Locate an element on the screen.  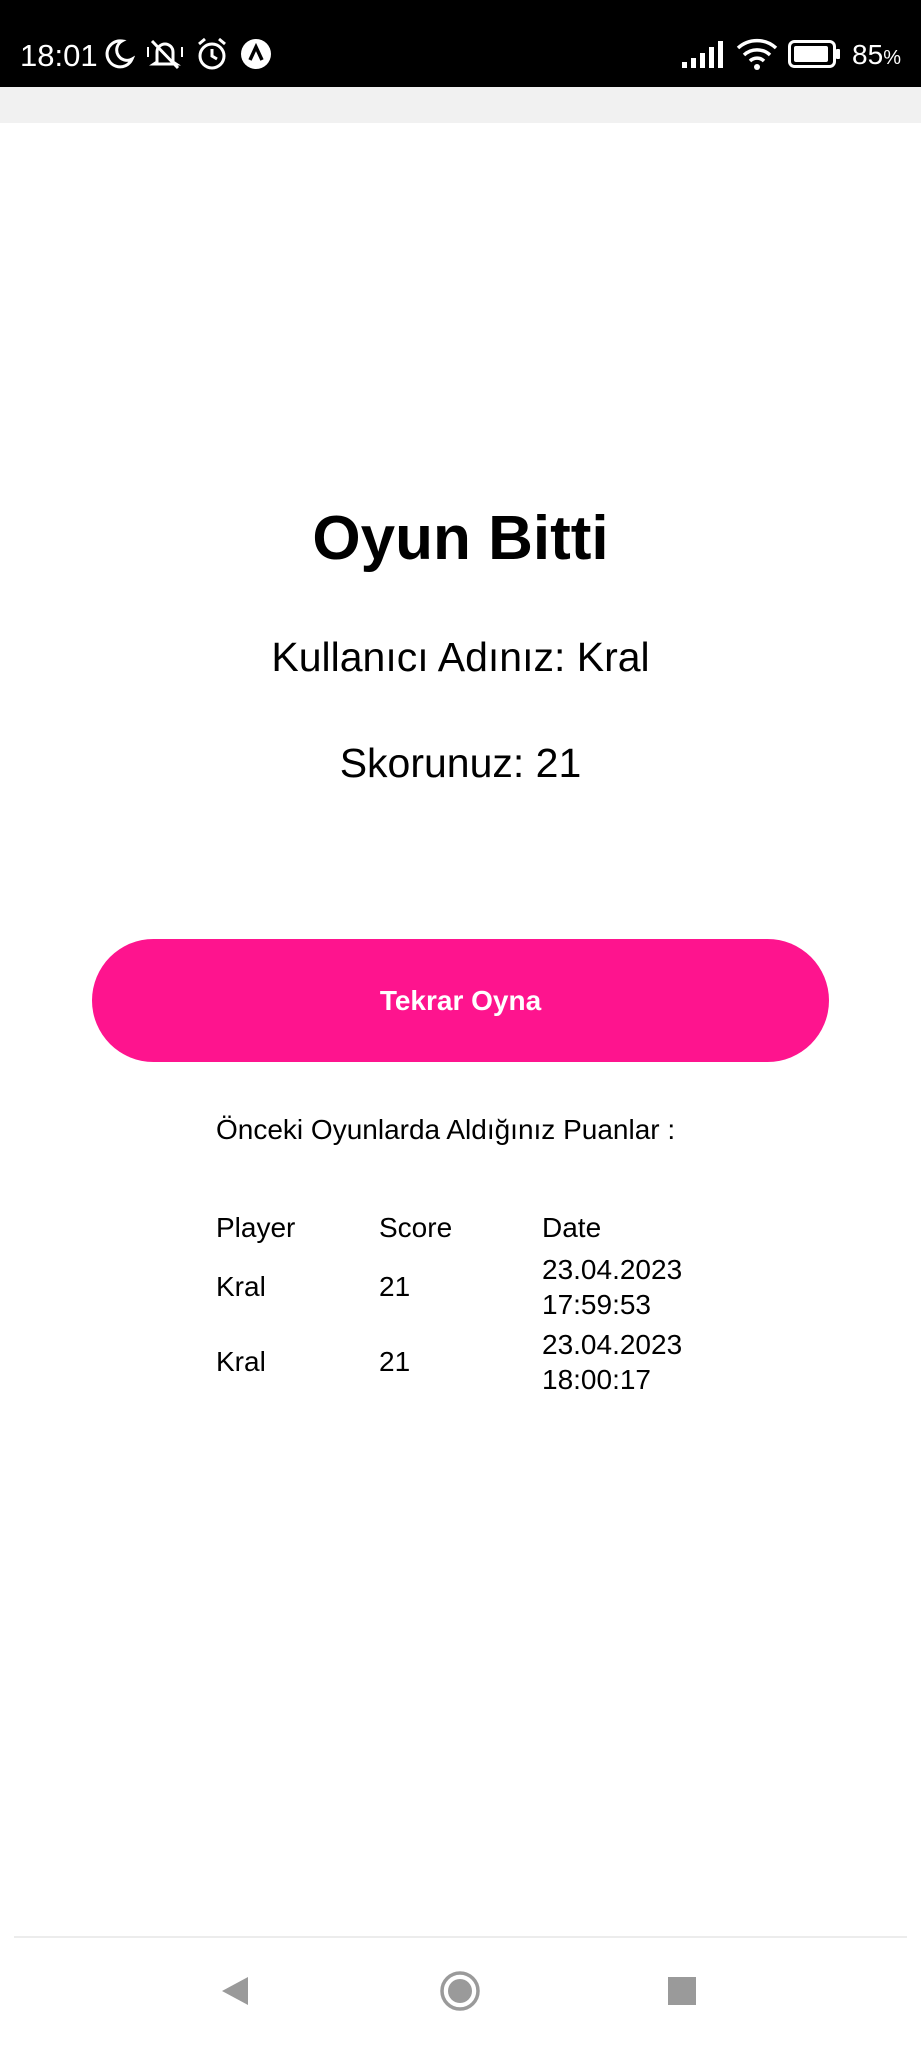
history-label: Önceki Oyunlarda Aldığınız Puanlar : is located at coordinates (446, 1129).